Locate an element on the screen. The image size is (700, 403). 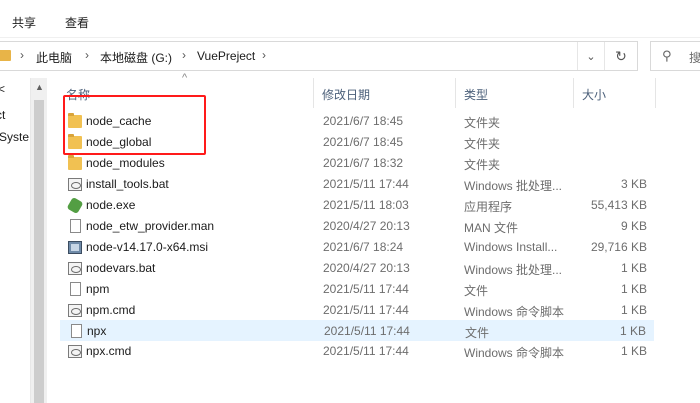
file-name: npm is located at coordinates (98, 289).